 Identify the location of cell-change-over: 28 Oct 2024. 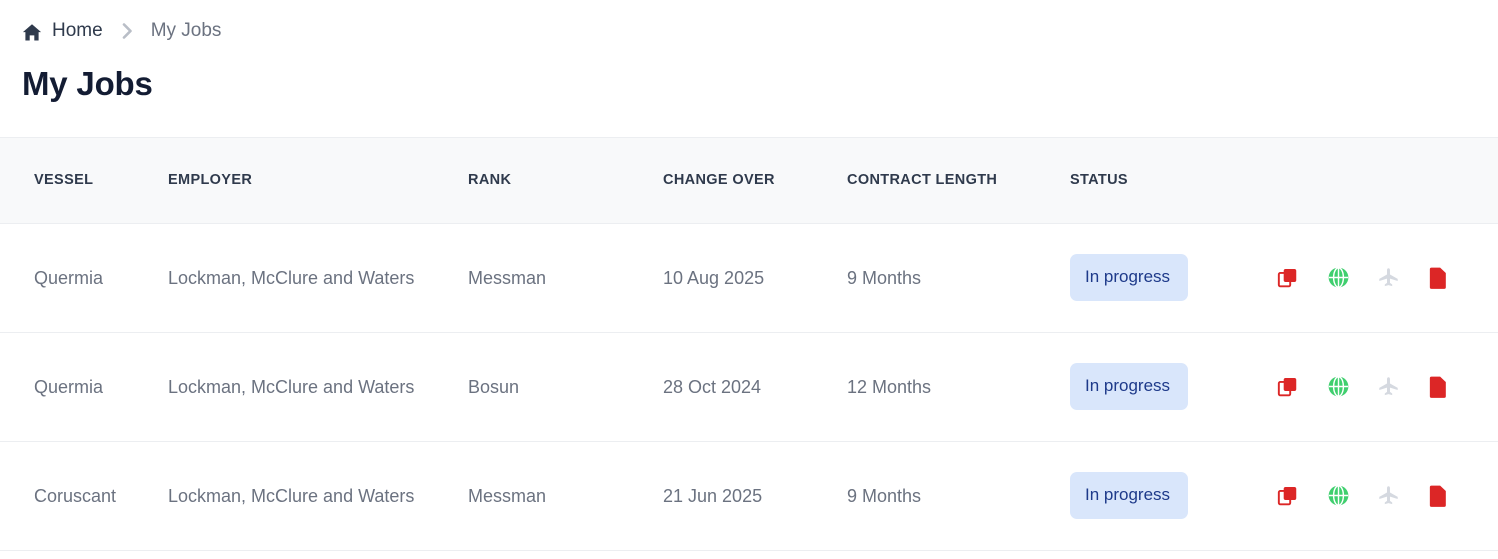
(712, 386).